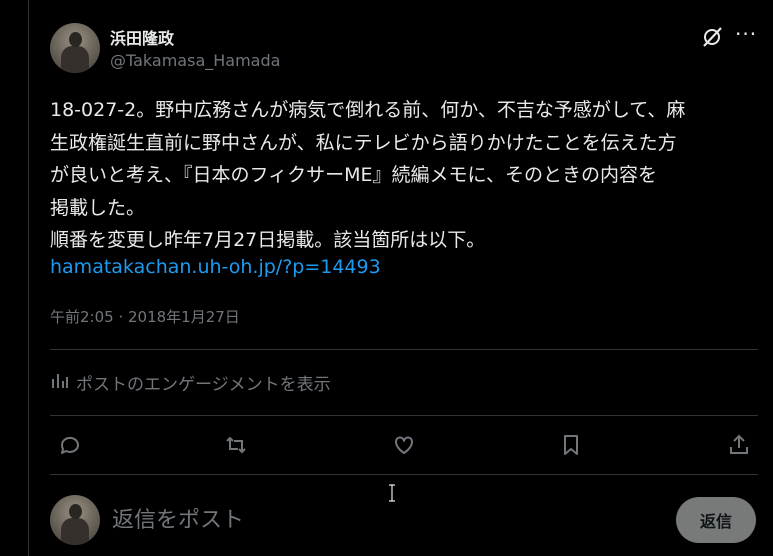 The height and width of the screenshot is (556, 773). What do you see at coordinates (746, 35) in the screenshot?
I see `more-icon: ···` at bounding box center [746, 35].